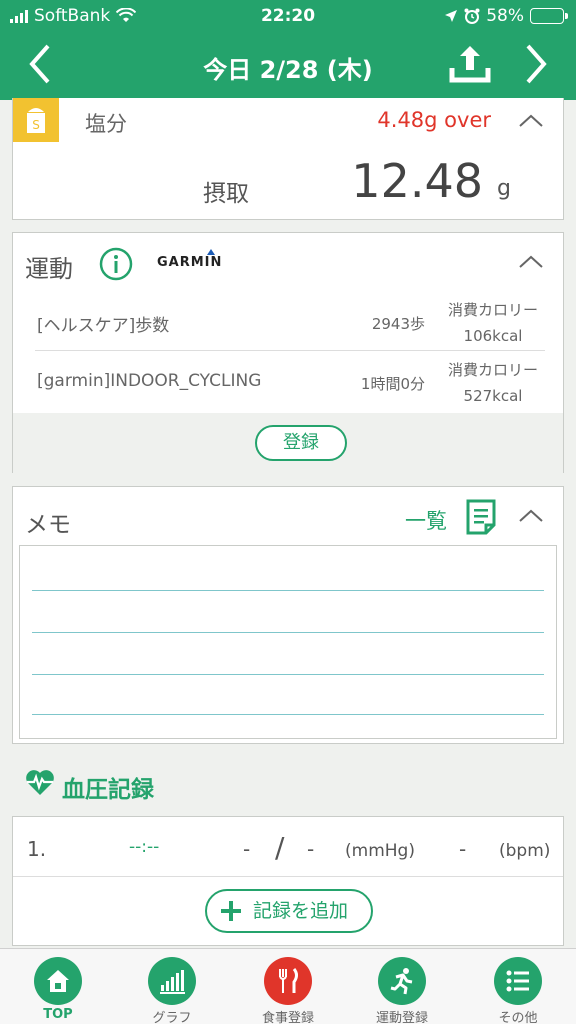 Image resolution: width=576 pixels, height=1024 pixels. Describe the element at coordinates (48, 525) in the screenshot. I see `memo-title: メモ` at that location.